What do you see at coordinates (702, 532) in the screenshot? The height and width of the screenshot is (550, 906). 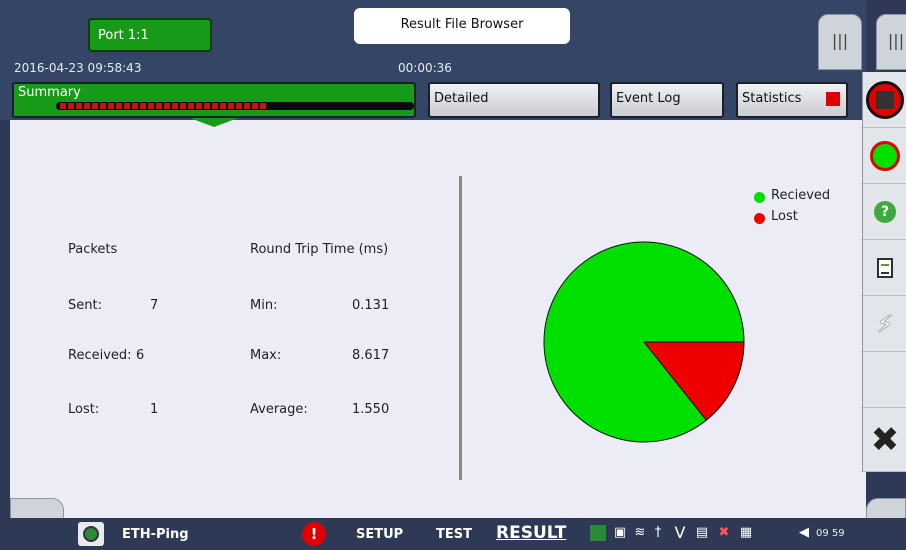 I see `terminal-icon: ▤` at bounding box center [702, 532].